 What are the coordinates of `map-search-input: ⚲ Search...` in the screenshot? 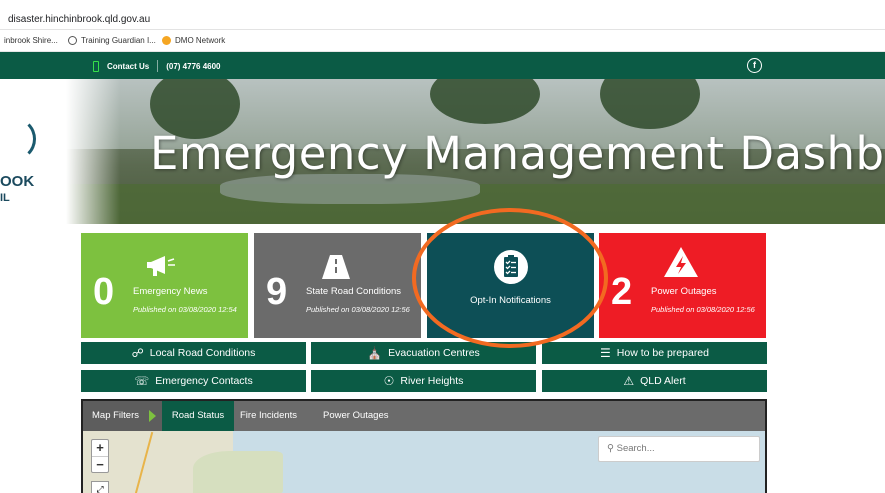 It's located at (679, 449).